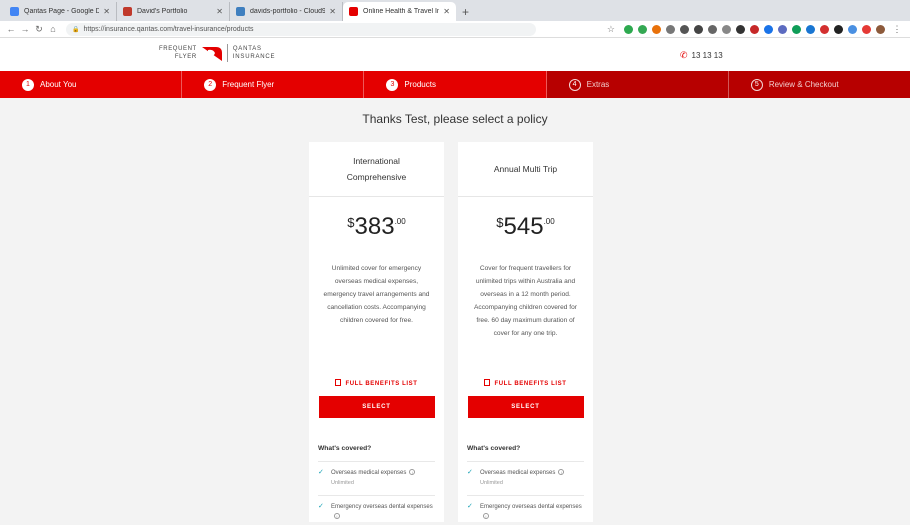  What do you see at coordinates (574, 84) in the screenshot?
I see `step-number: 4` at bounding box center [574, 84].